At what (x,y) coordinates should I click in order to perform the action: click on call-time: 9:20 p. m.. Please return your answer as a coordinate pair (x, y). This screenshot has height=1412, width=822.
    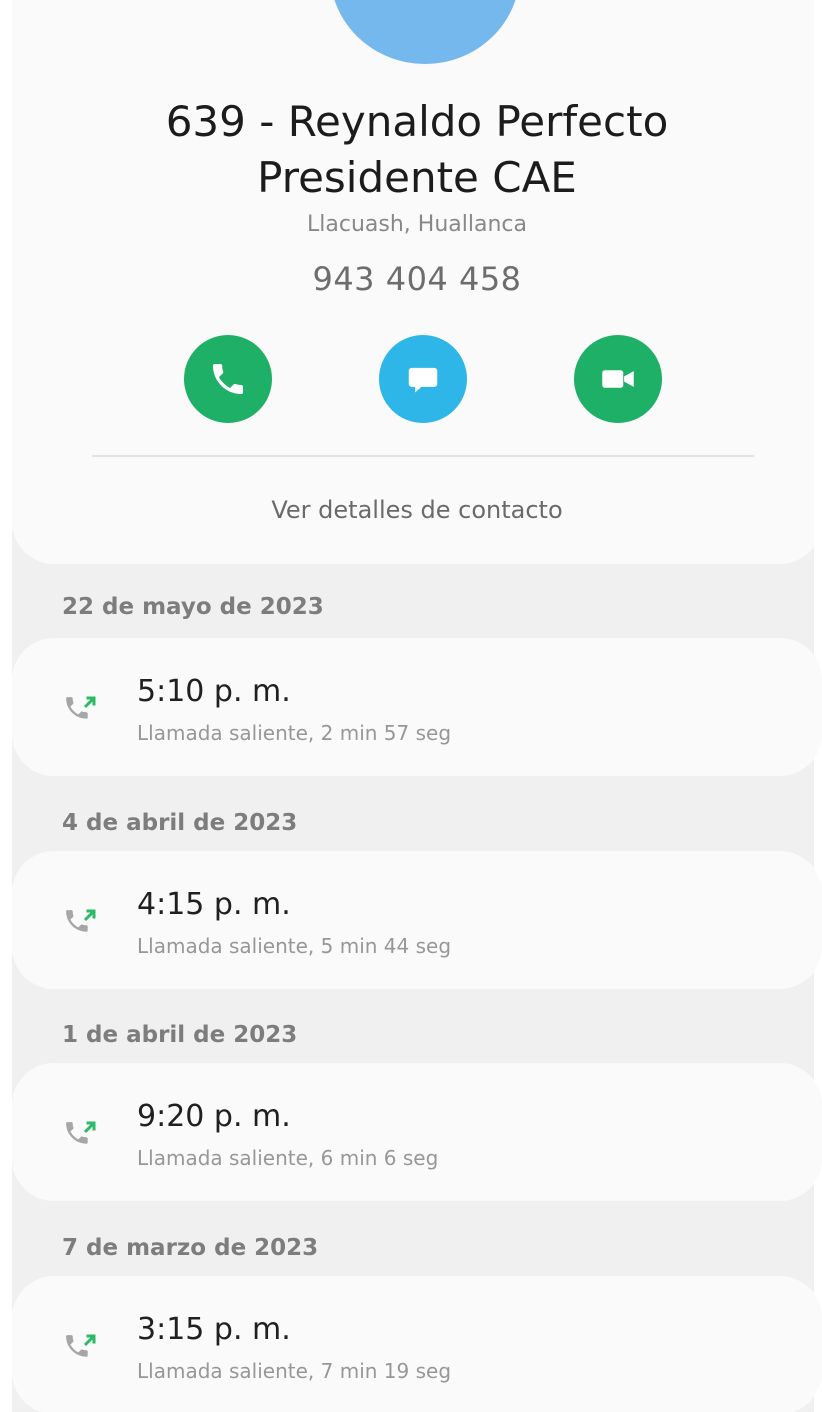
    Looking at the image, I should click on (214, 1116).